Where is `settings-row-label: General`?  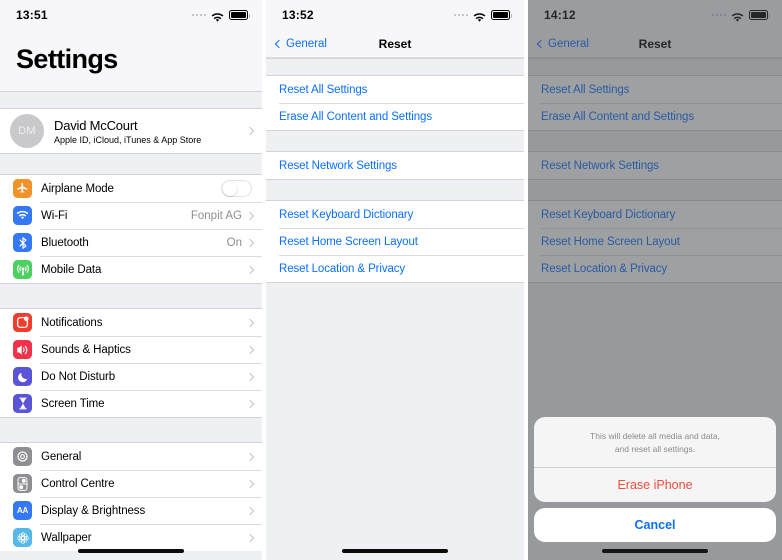 settings-row-label: General is located at coordinates (61, 456).